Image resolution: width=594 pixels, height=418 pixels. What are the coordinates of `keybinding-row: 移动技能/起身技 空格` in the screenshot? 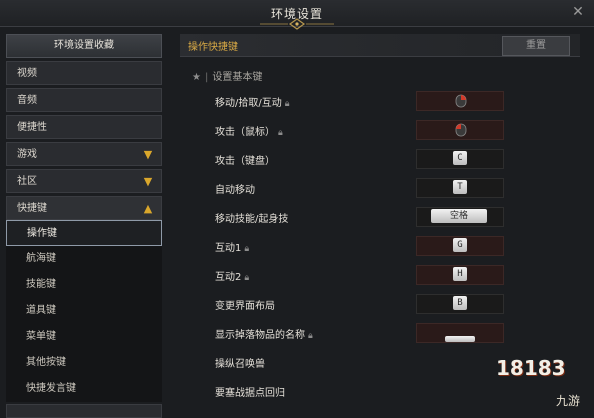 It's located at (387, 216).